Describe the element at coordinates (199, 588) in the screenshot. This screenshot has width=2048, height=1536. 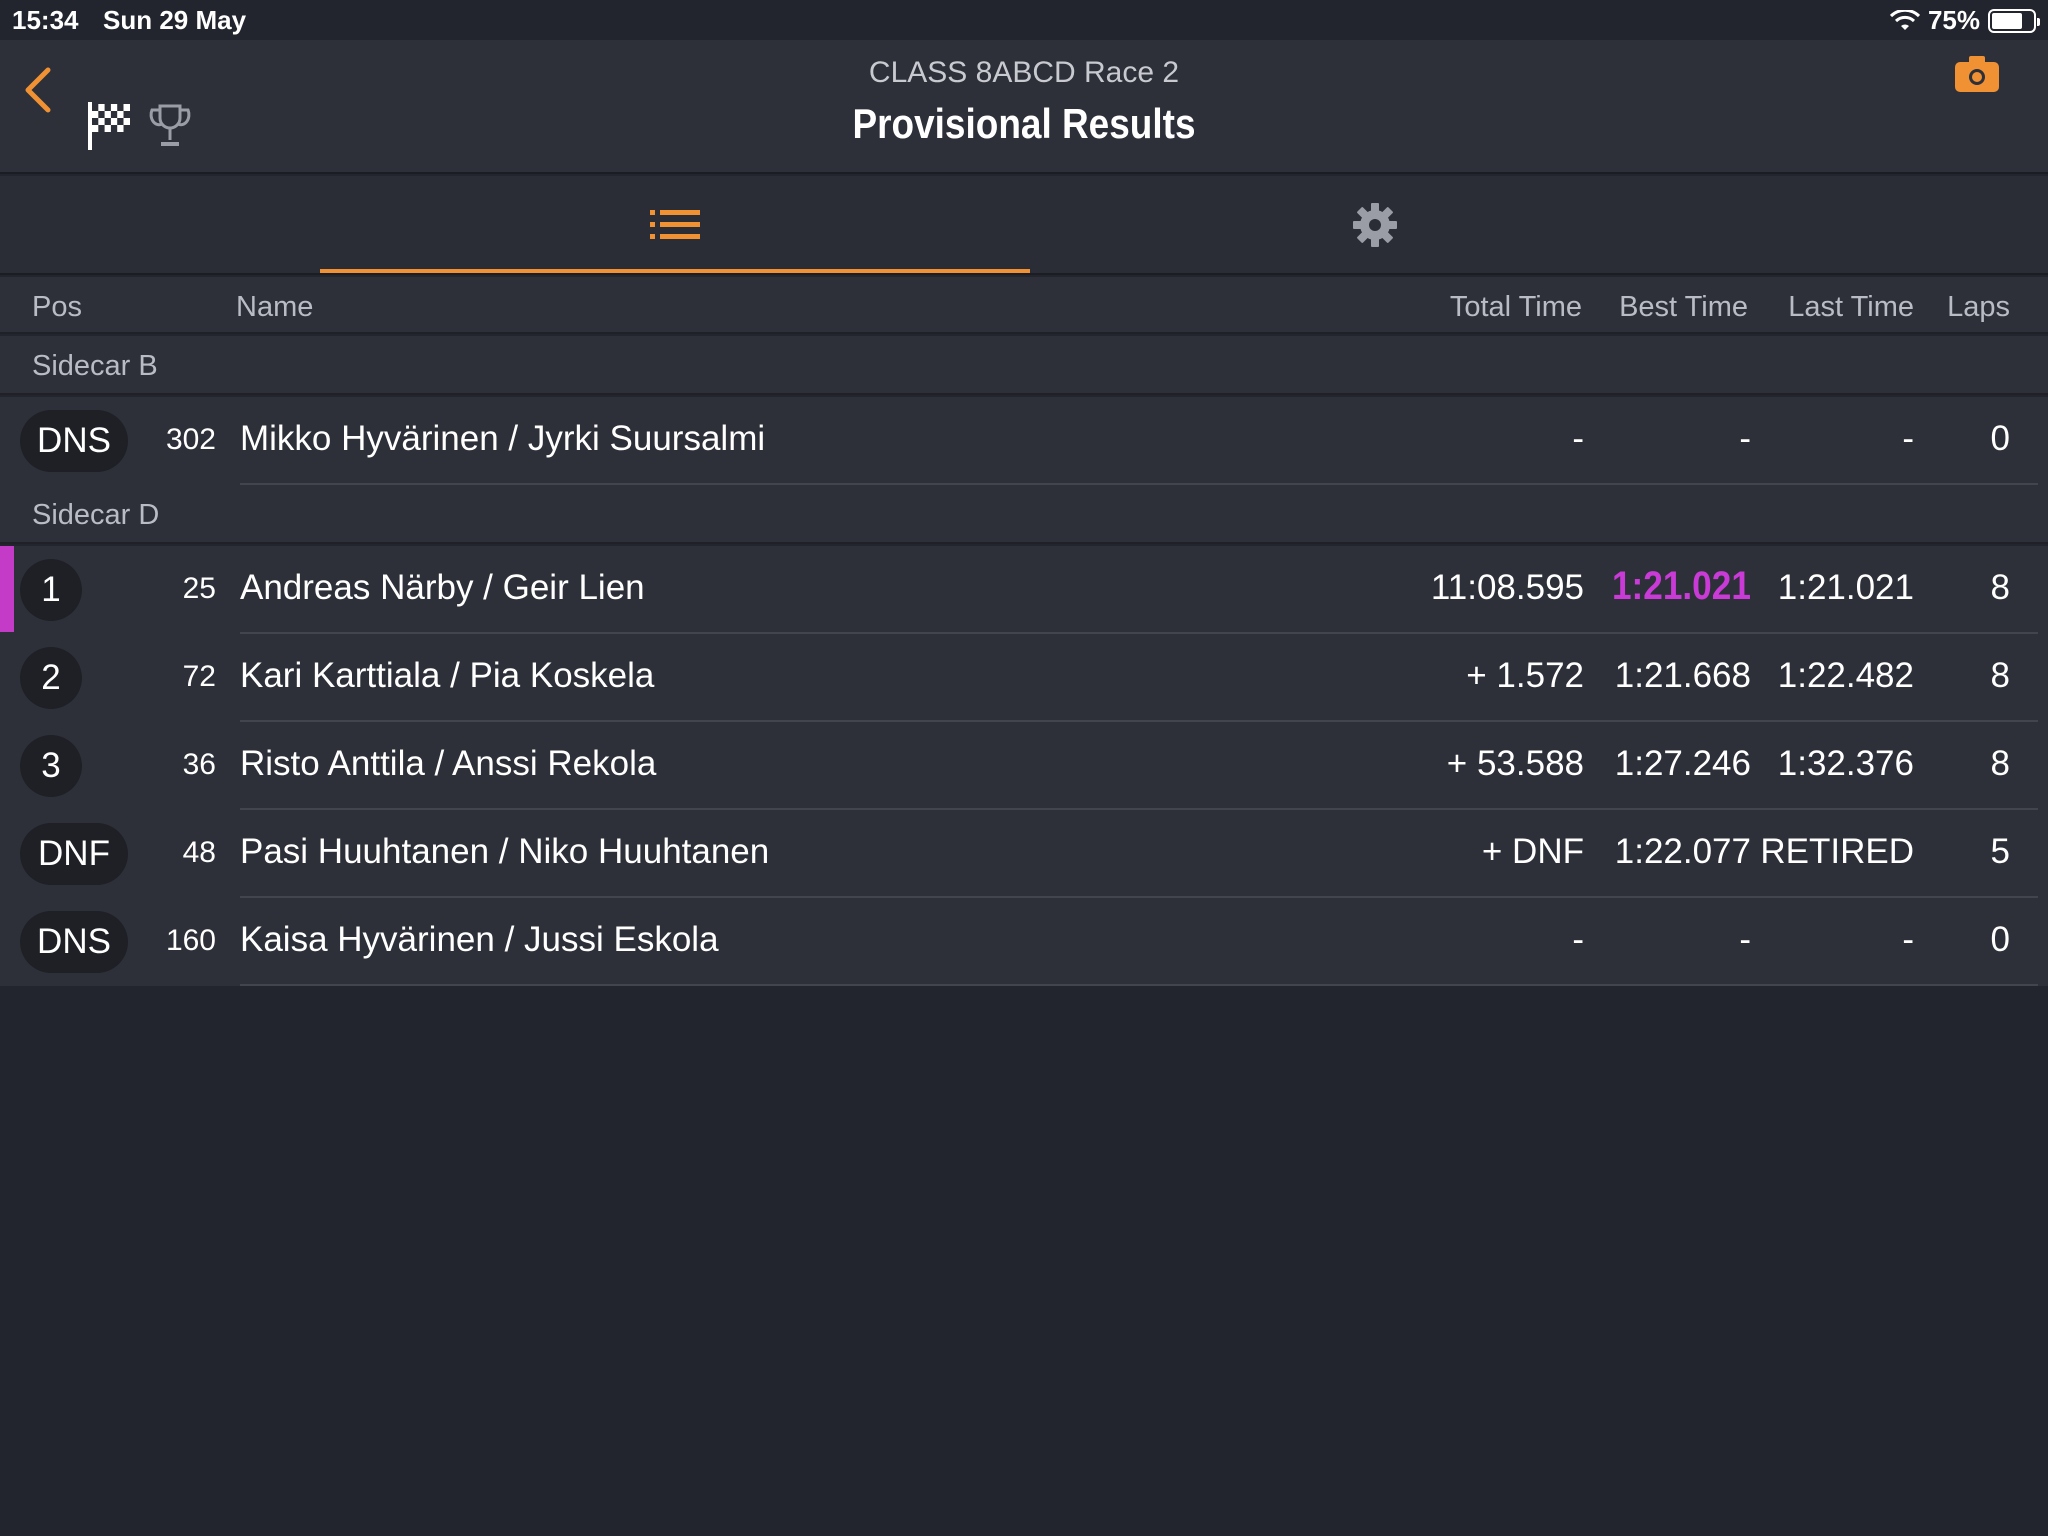
I see `race-number: 25` at that location.